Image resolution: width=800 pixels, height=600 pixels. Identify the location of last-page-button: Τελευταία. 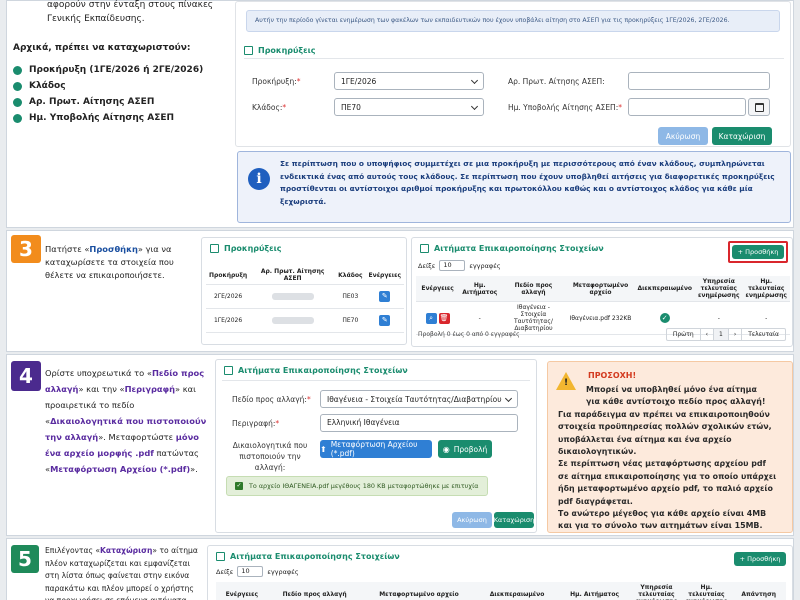
(764, 334).